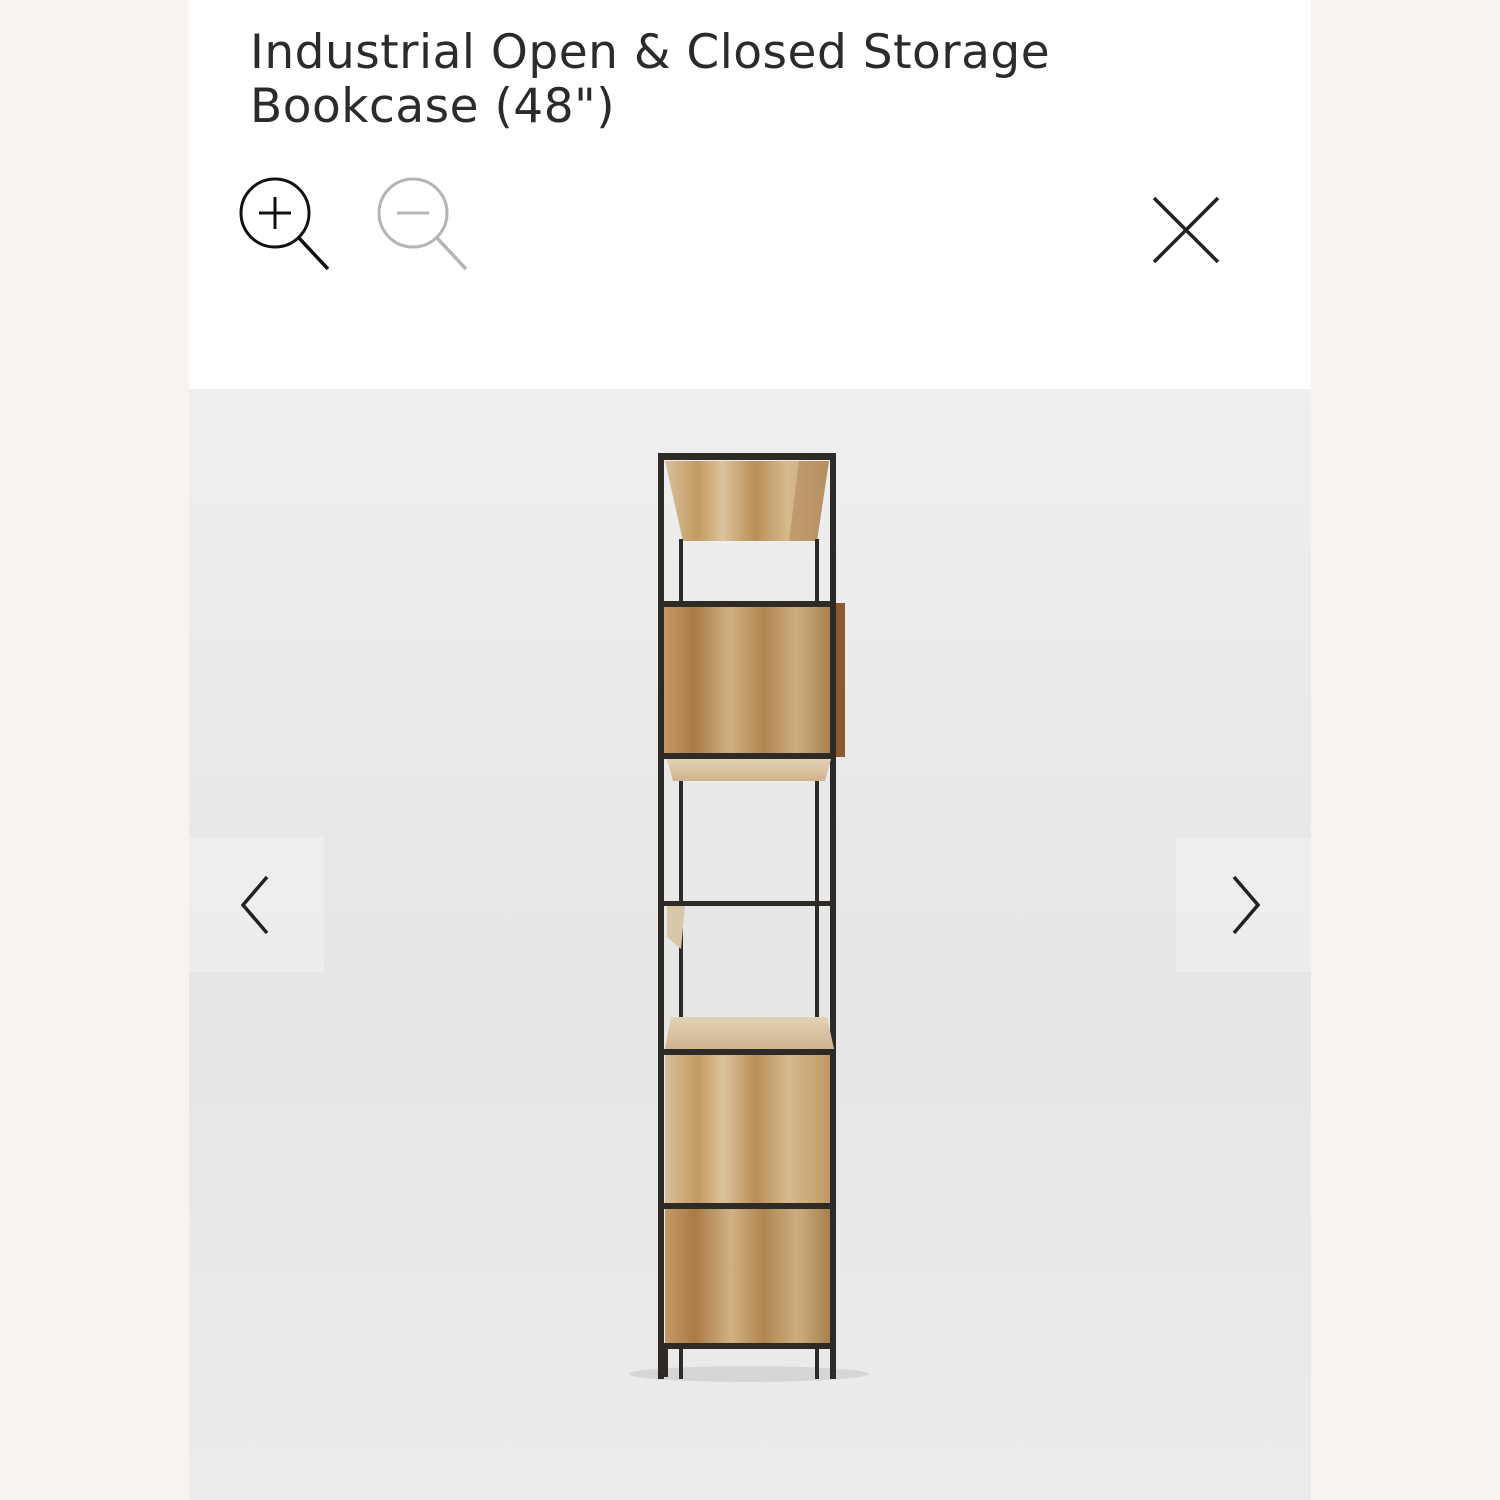  I want to click on previous-image-button, so click(256, 905).